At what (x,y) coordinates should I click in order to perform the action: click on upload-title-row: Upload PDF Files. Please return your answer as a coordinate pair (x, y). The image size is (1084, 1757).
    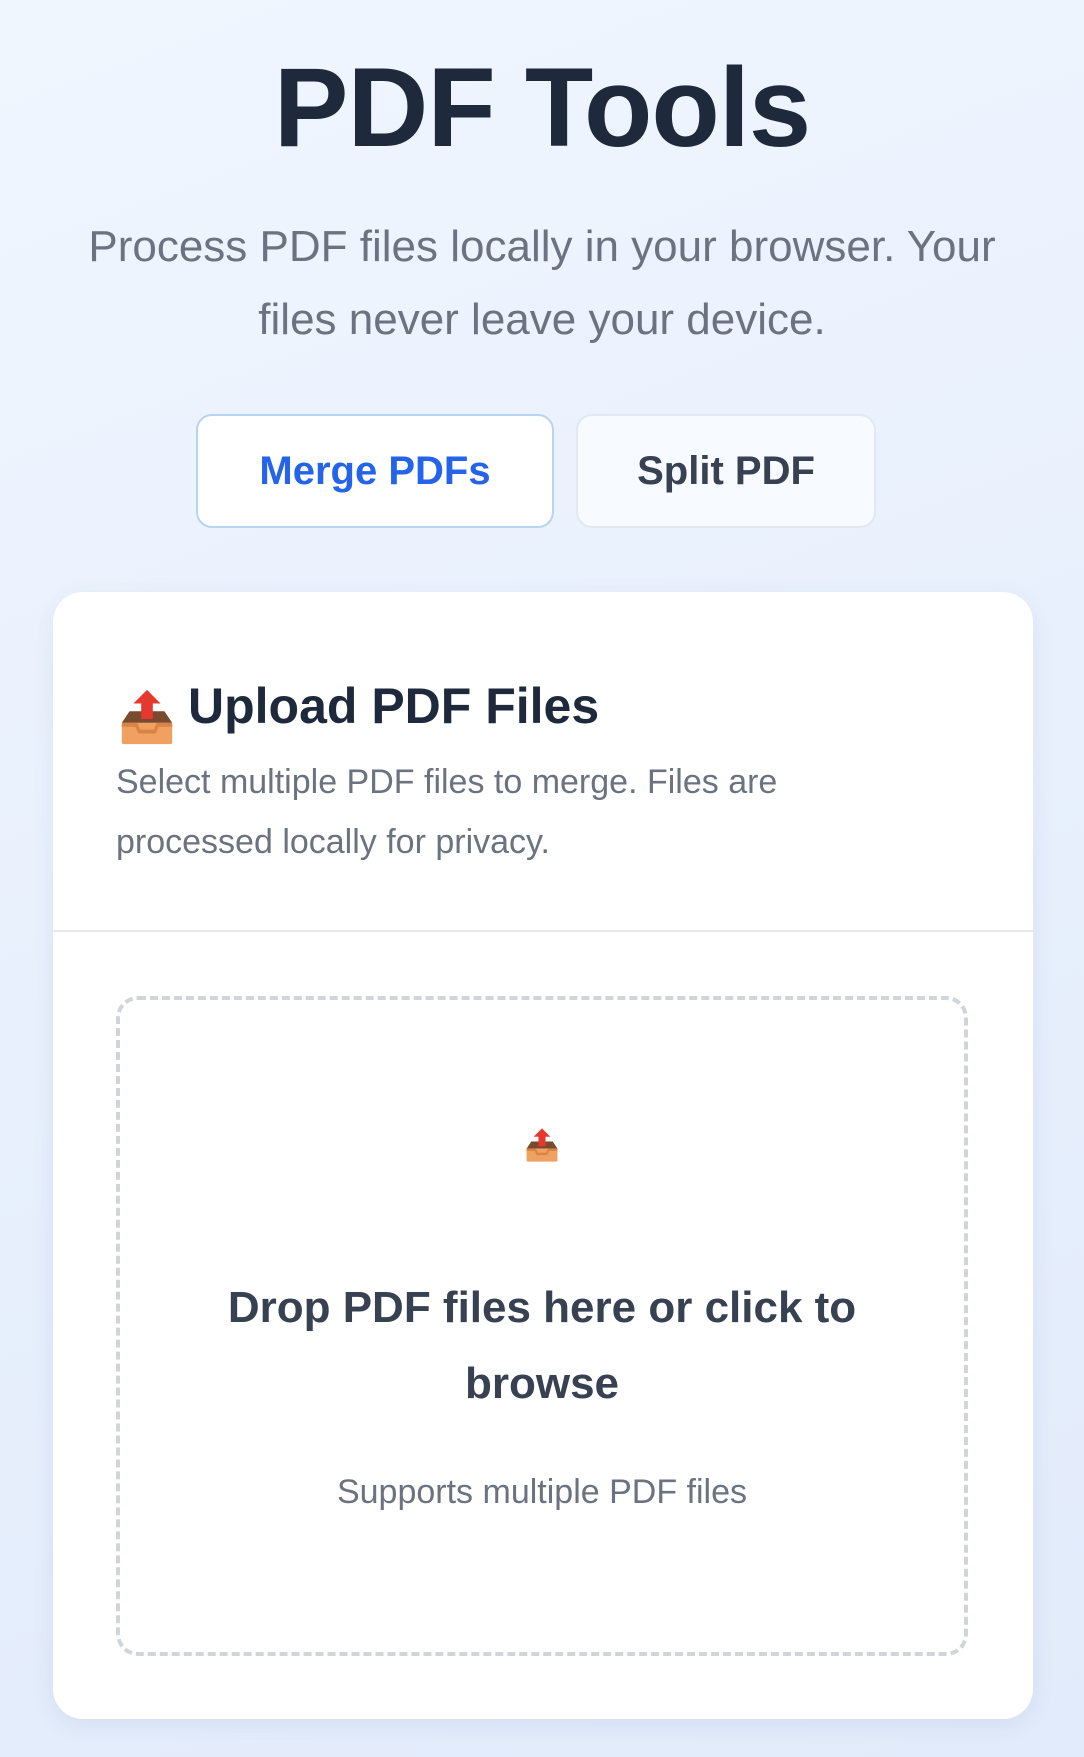
    Looking at the image, I should click on (357, 706).